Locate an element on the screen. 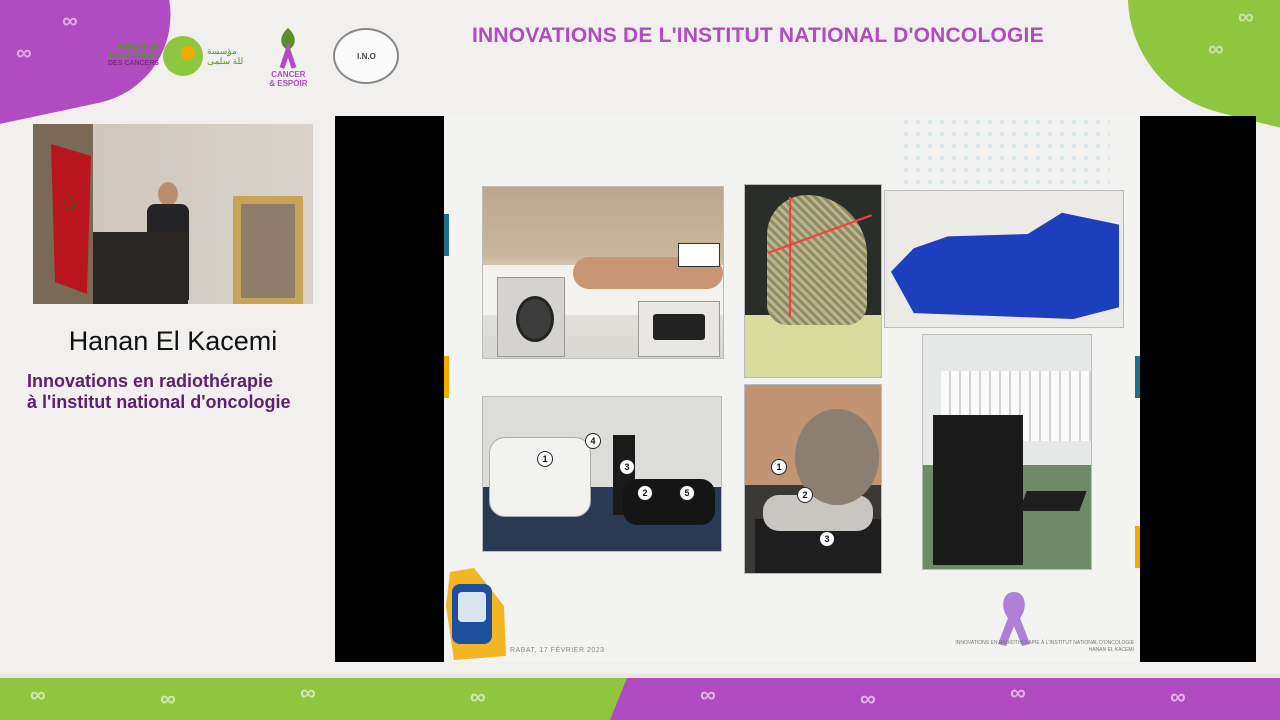 The image size is (1280, 720). logo-text: FONDATION is located at coordinates (138, 47).